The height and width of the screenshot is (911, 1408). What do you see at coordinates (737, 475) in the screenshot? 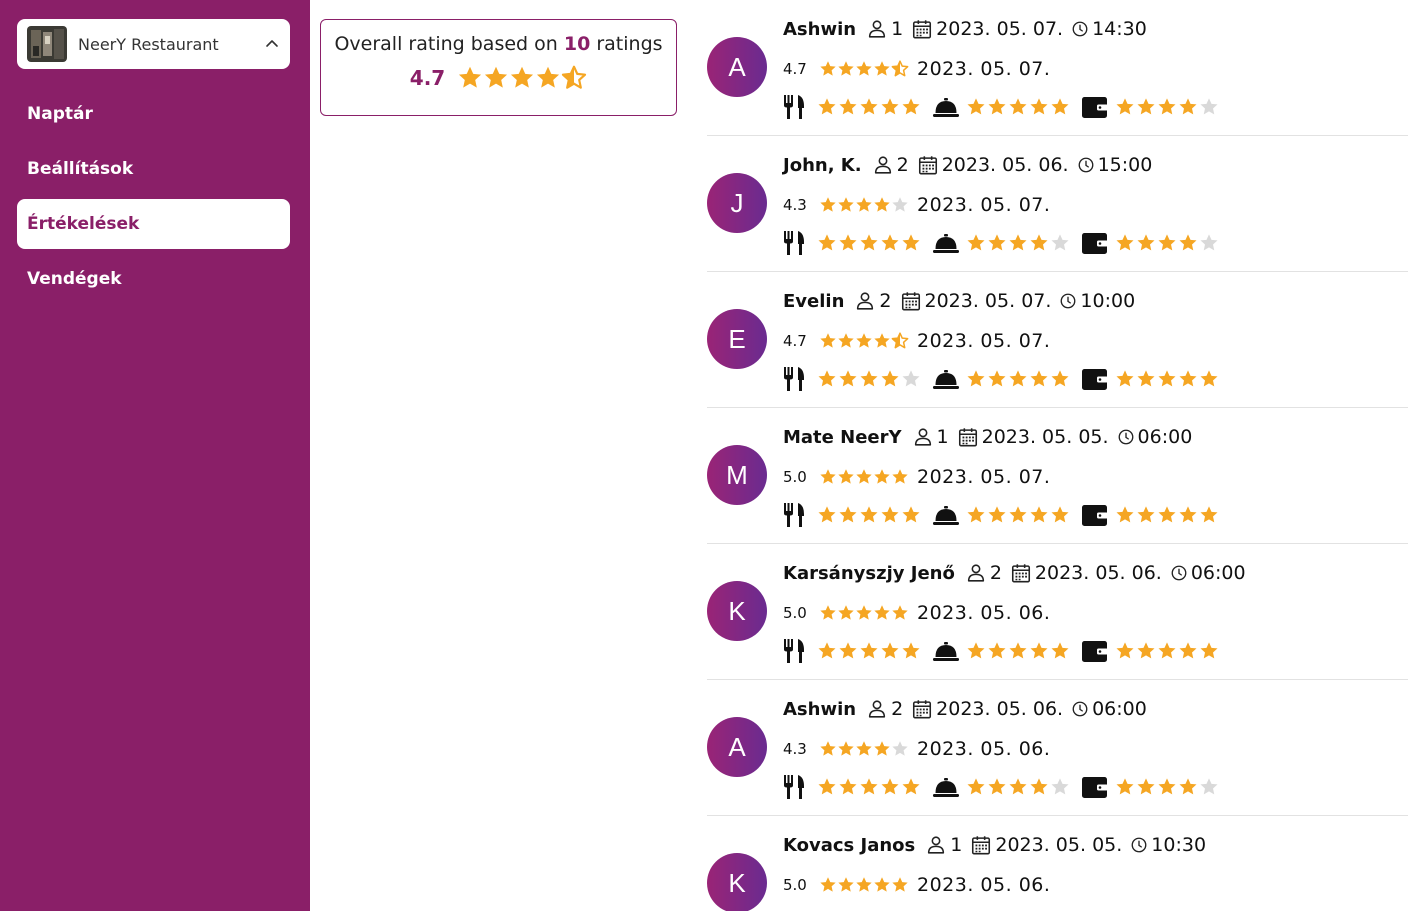
I see `avatar: M` at bounding box center [737, 475].